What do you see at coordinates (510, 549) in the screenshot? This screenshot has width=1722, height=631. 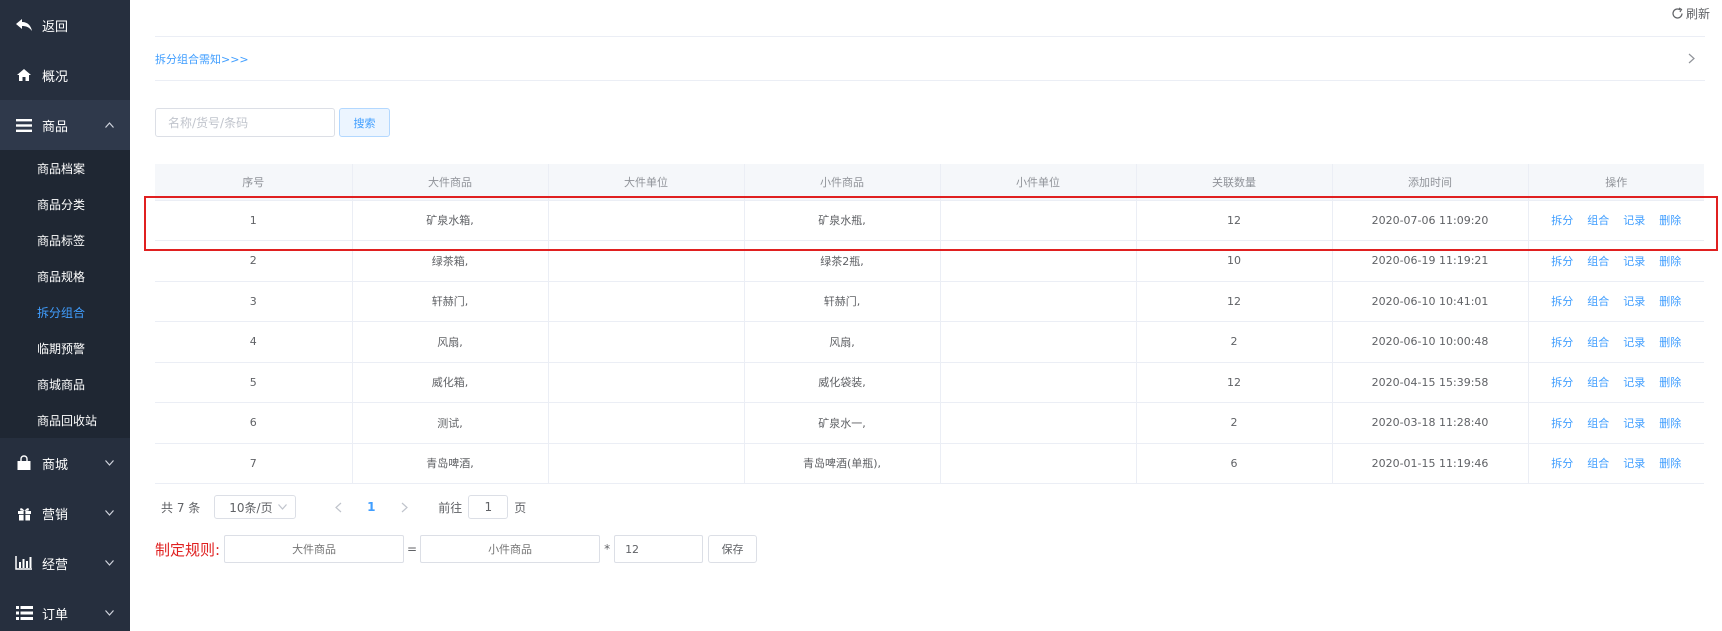 I see `small-goods-input` at bounding box center [510, 549].